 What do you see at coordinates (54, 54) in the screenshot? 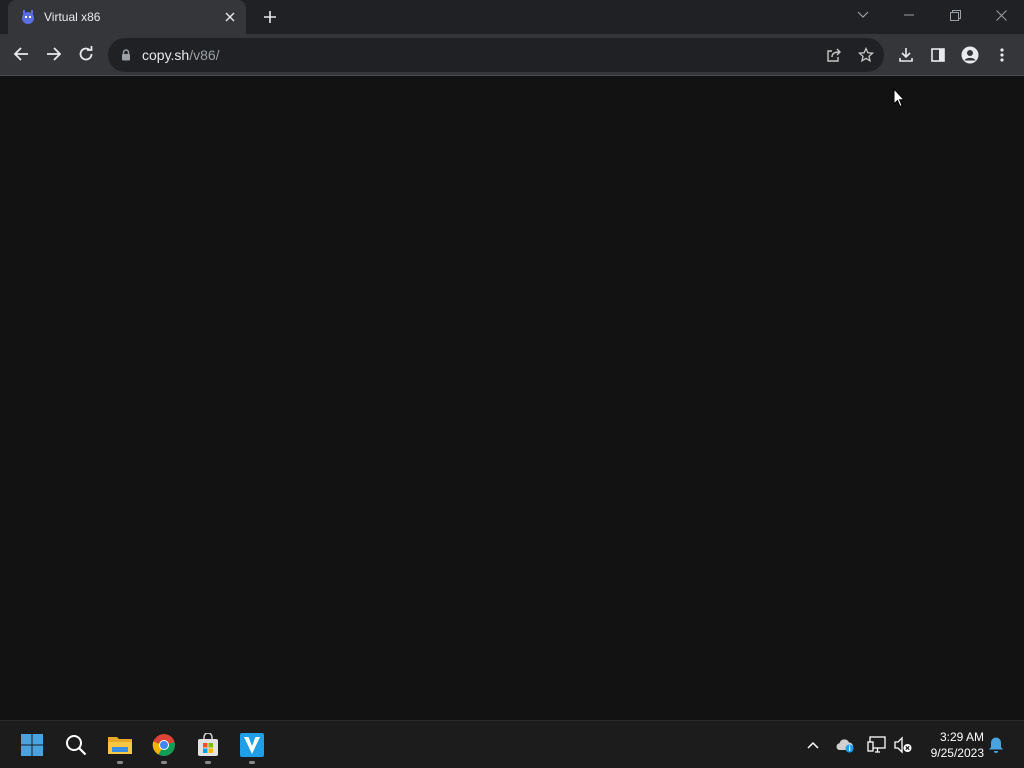
I see `arrow-right-icon` at bounding box center [54, 54].